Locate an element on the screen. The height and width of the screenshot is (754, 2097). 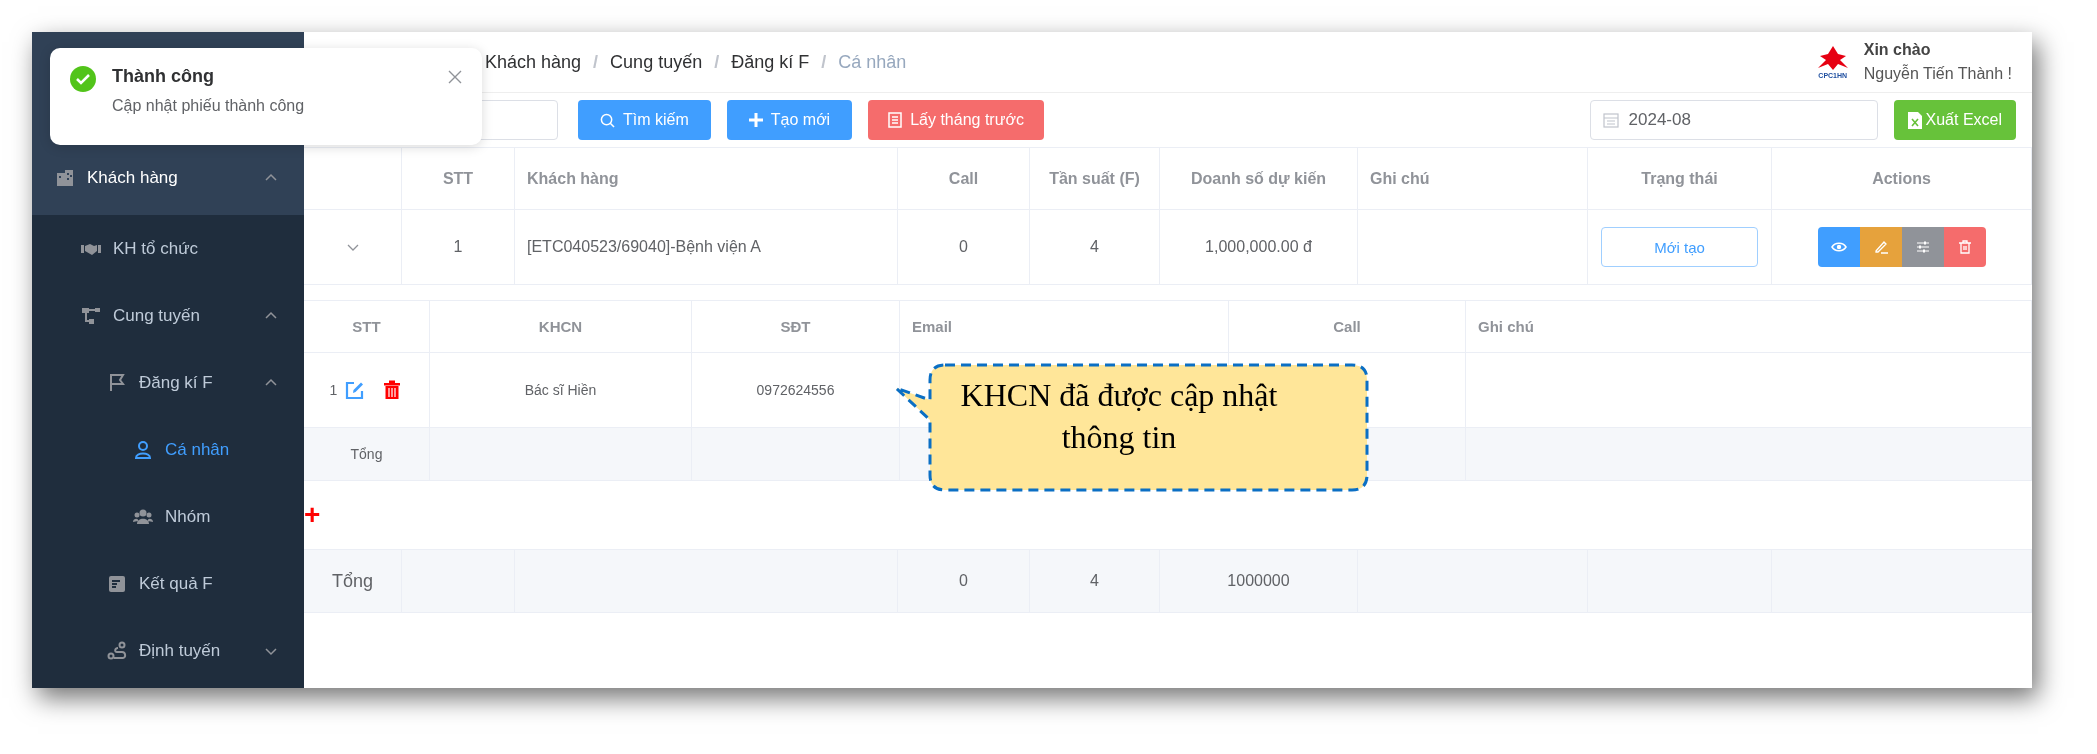
trash-icon is located at coordinates (1964, 247).